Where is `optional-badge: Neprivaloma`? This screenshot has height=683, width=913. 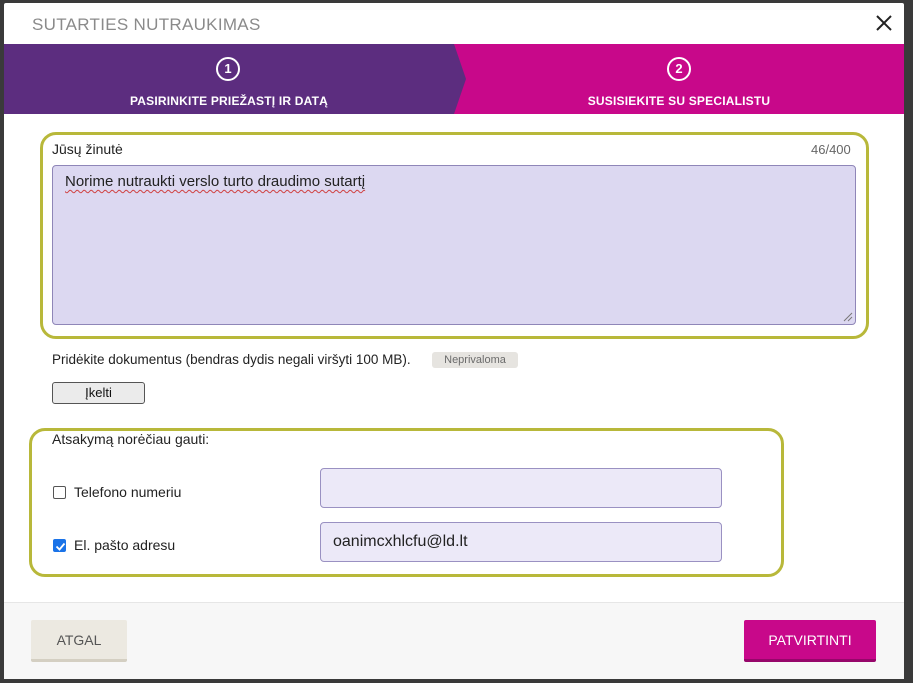
optional-badge: Neprivaloma is located at coordinates (475, 360).